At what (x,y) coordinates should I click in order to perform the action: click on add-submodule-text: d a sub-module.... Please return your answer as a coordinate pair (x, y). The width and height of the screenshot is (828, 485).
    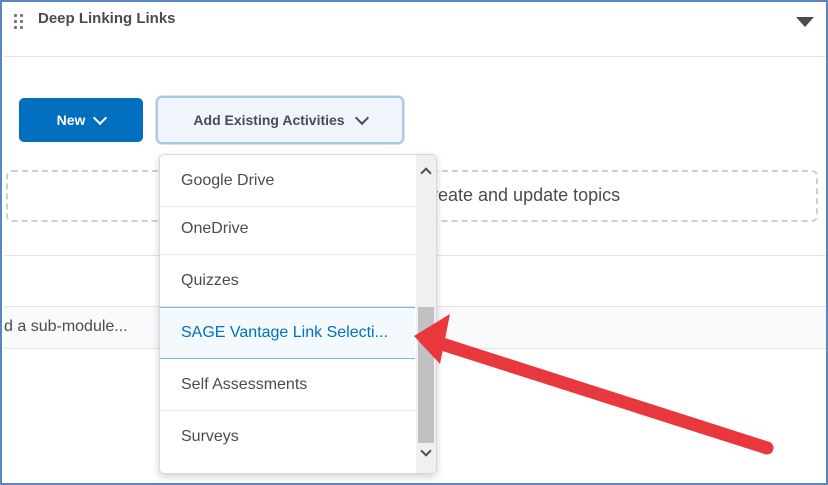
    Looking at the image, I should click on (66, 327).